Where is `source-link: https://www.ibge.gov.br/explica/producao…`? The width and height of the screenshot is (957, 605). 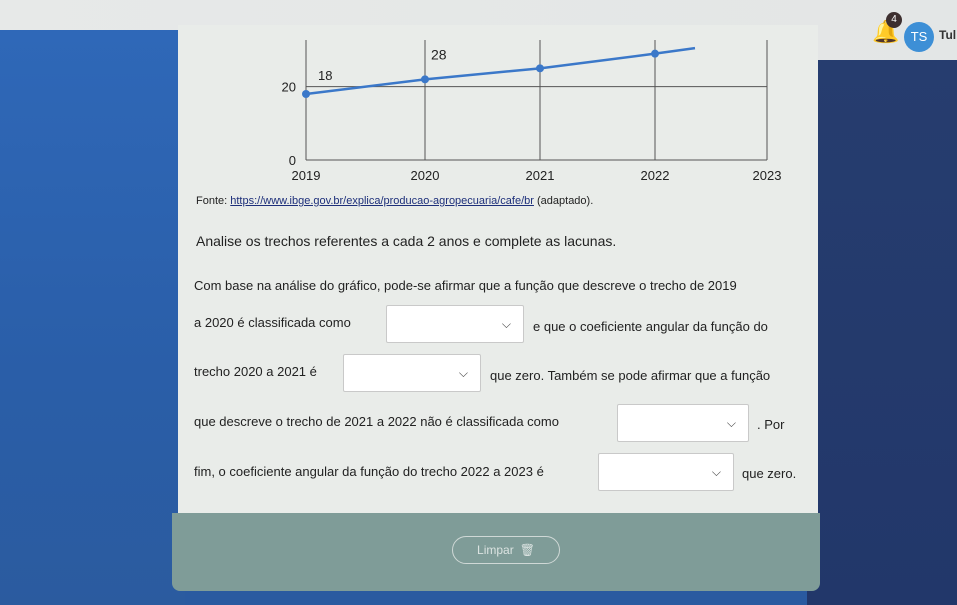
source-link: https://www.ibge.gov.br/explica/producao… is located at coordinates (382, 201).